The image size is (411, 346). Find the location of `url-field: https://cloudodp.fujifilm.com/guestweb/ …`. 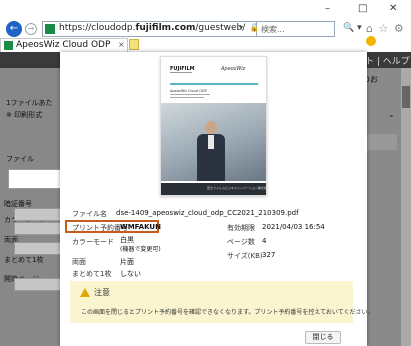

url-field: https://cloudodp.fujifilm.com/guestweb/ … is located at coordinates (157, 29).